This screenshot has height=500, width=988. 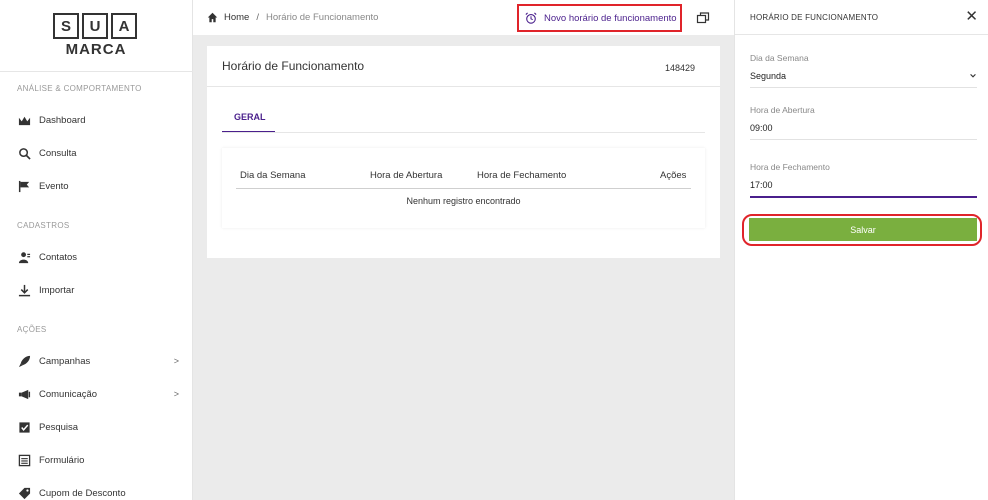 I want to click on sidebar-item-importar: Importar, so click(x=96, y=290).